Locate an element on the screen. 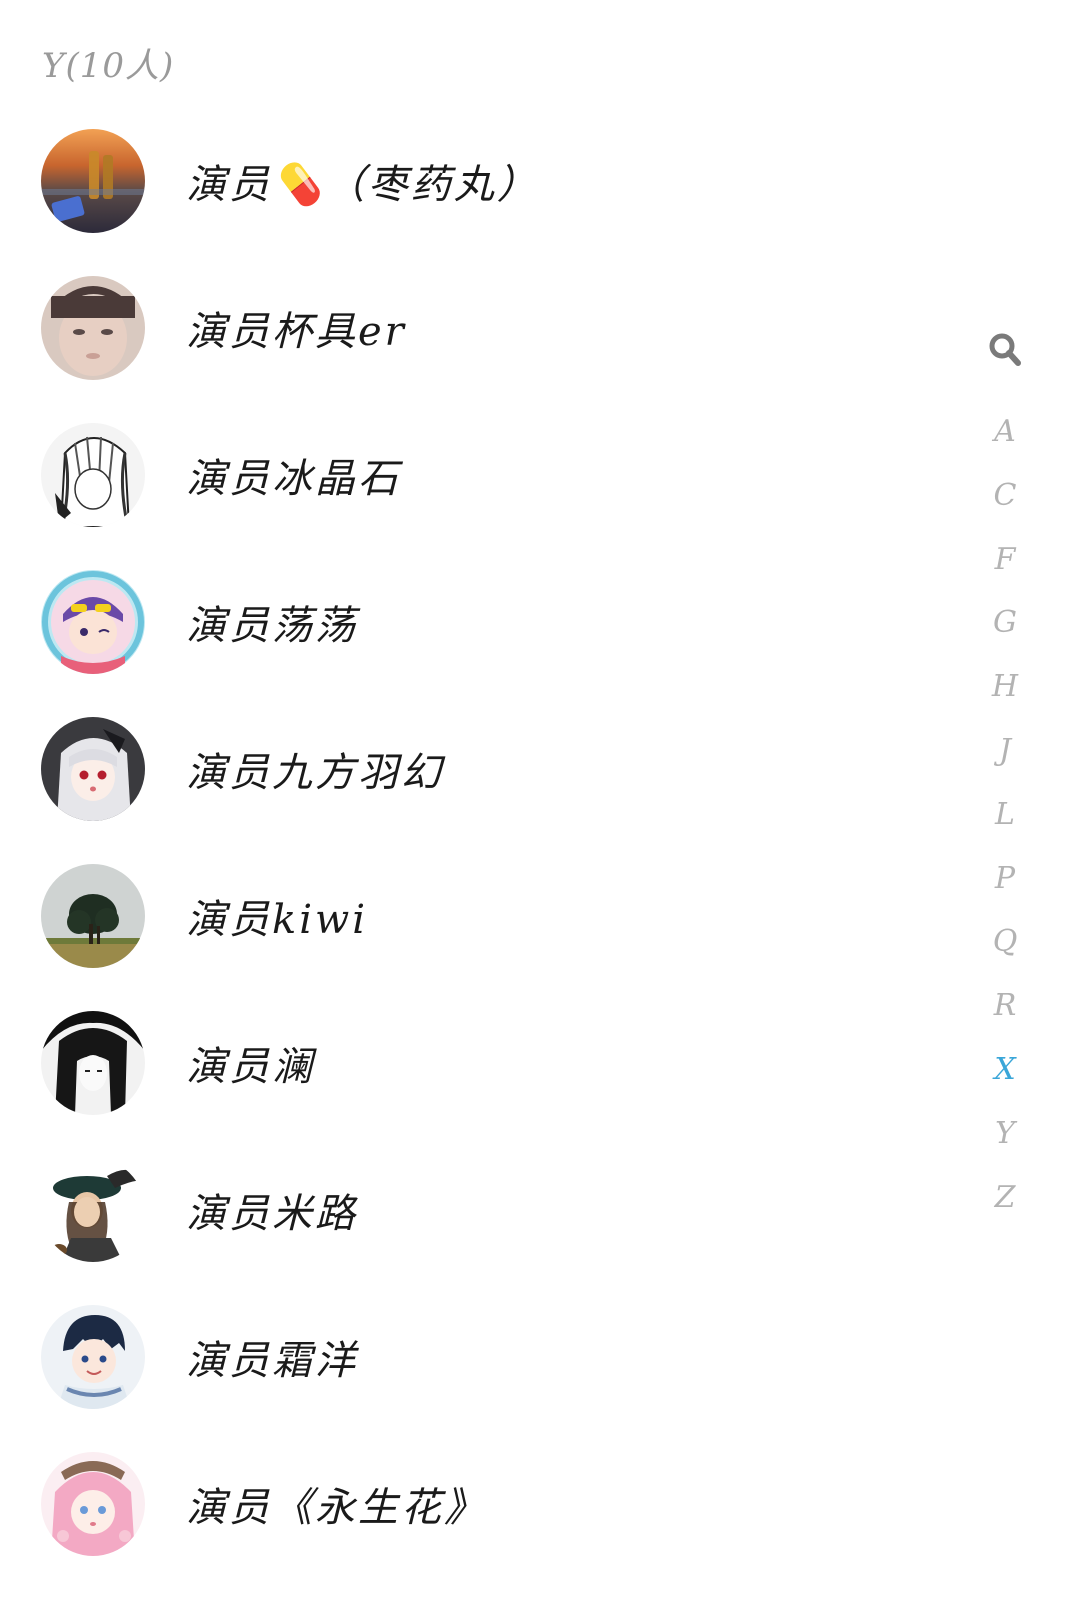  index-letter-j: J is located at coordinates (1005, 751).